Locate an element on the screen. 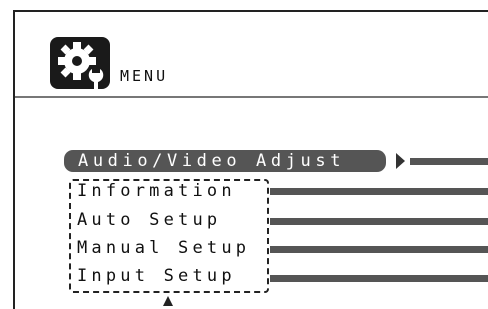 This screenshot has width=488, height=309. header-divider is located at coordinates (251, 97).